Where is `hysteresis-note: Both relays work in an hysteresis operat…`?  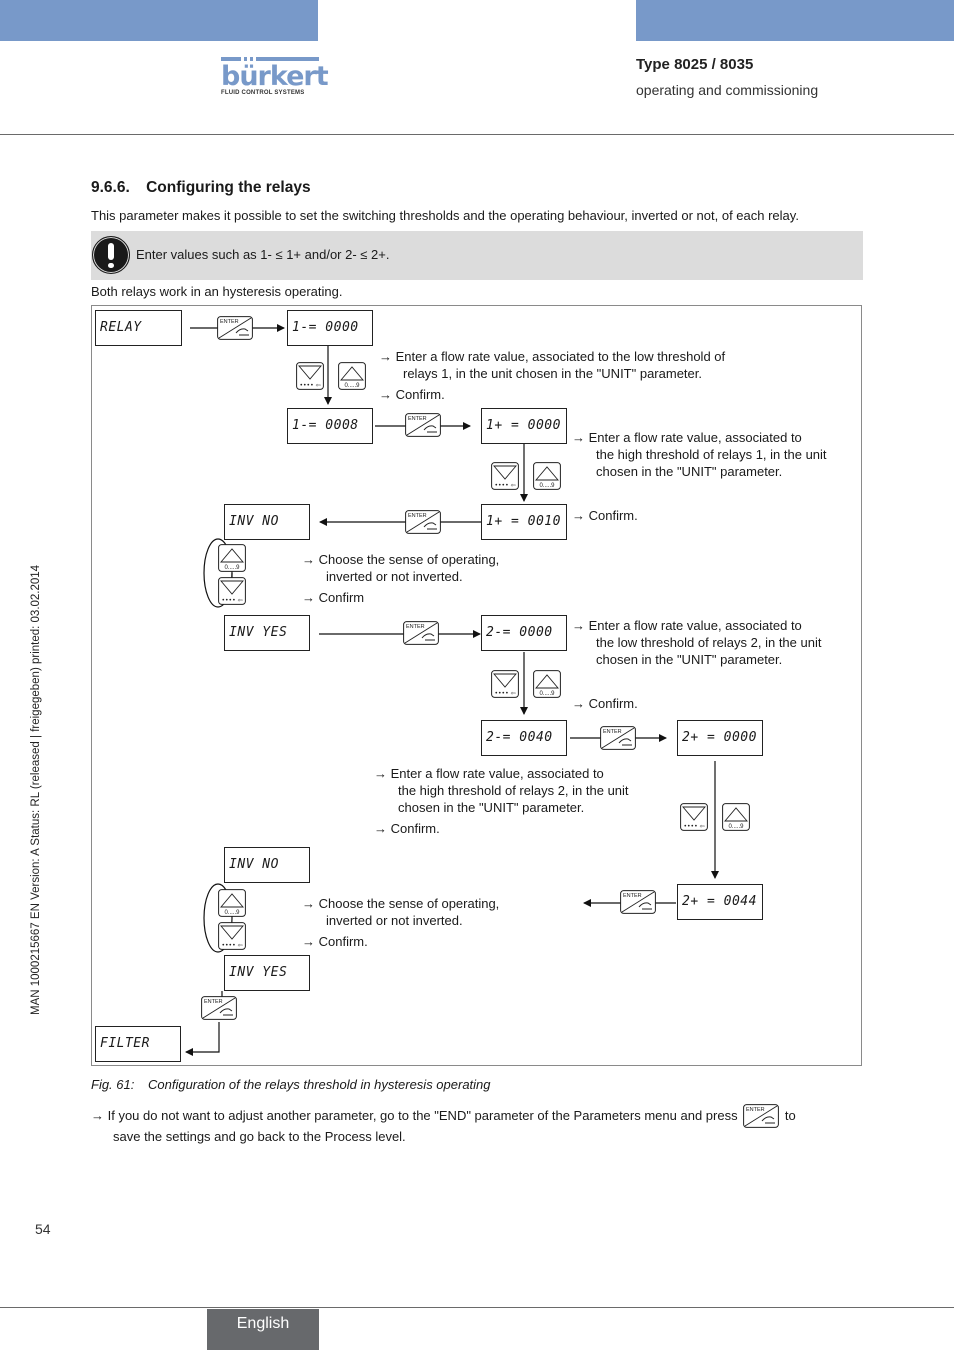
hysteresis-note: Both relays work in an hysteresis operat… is located at coordinates (217, 291).